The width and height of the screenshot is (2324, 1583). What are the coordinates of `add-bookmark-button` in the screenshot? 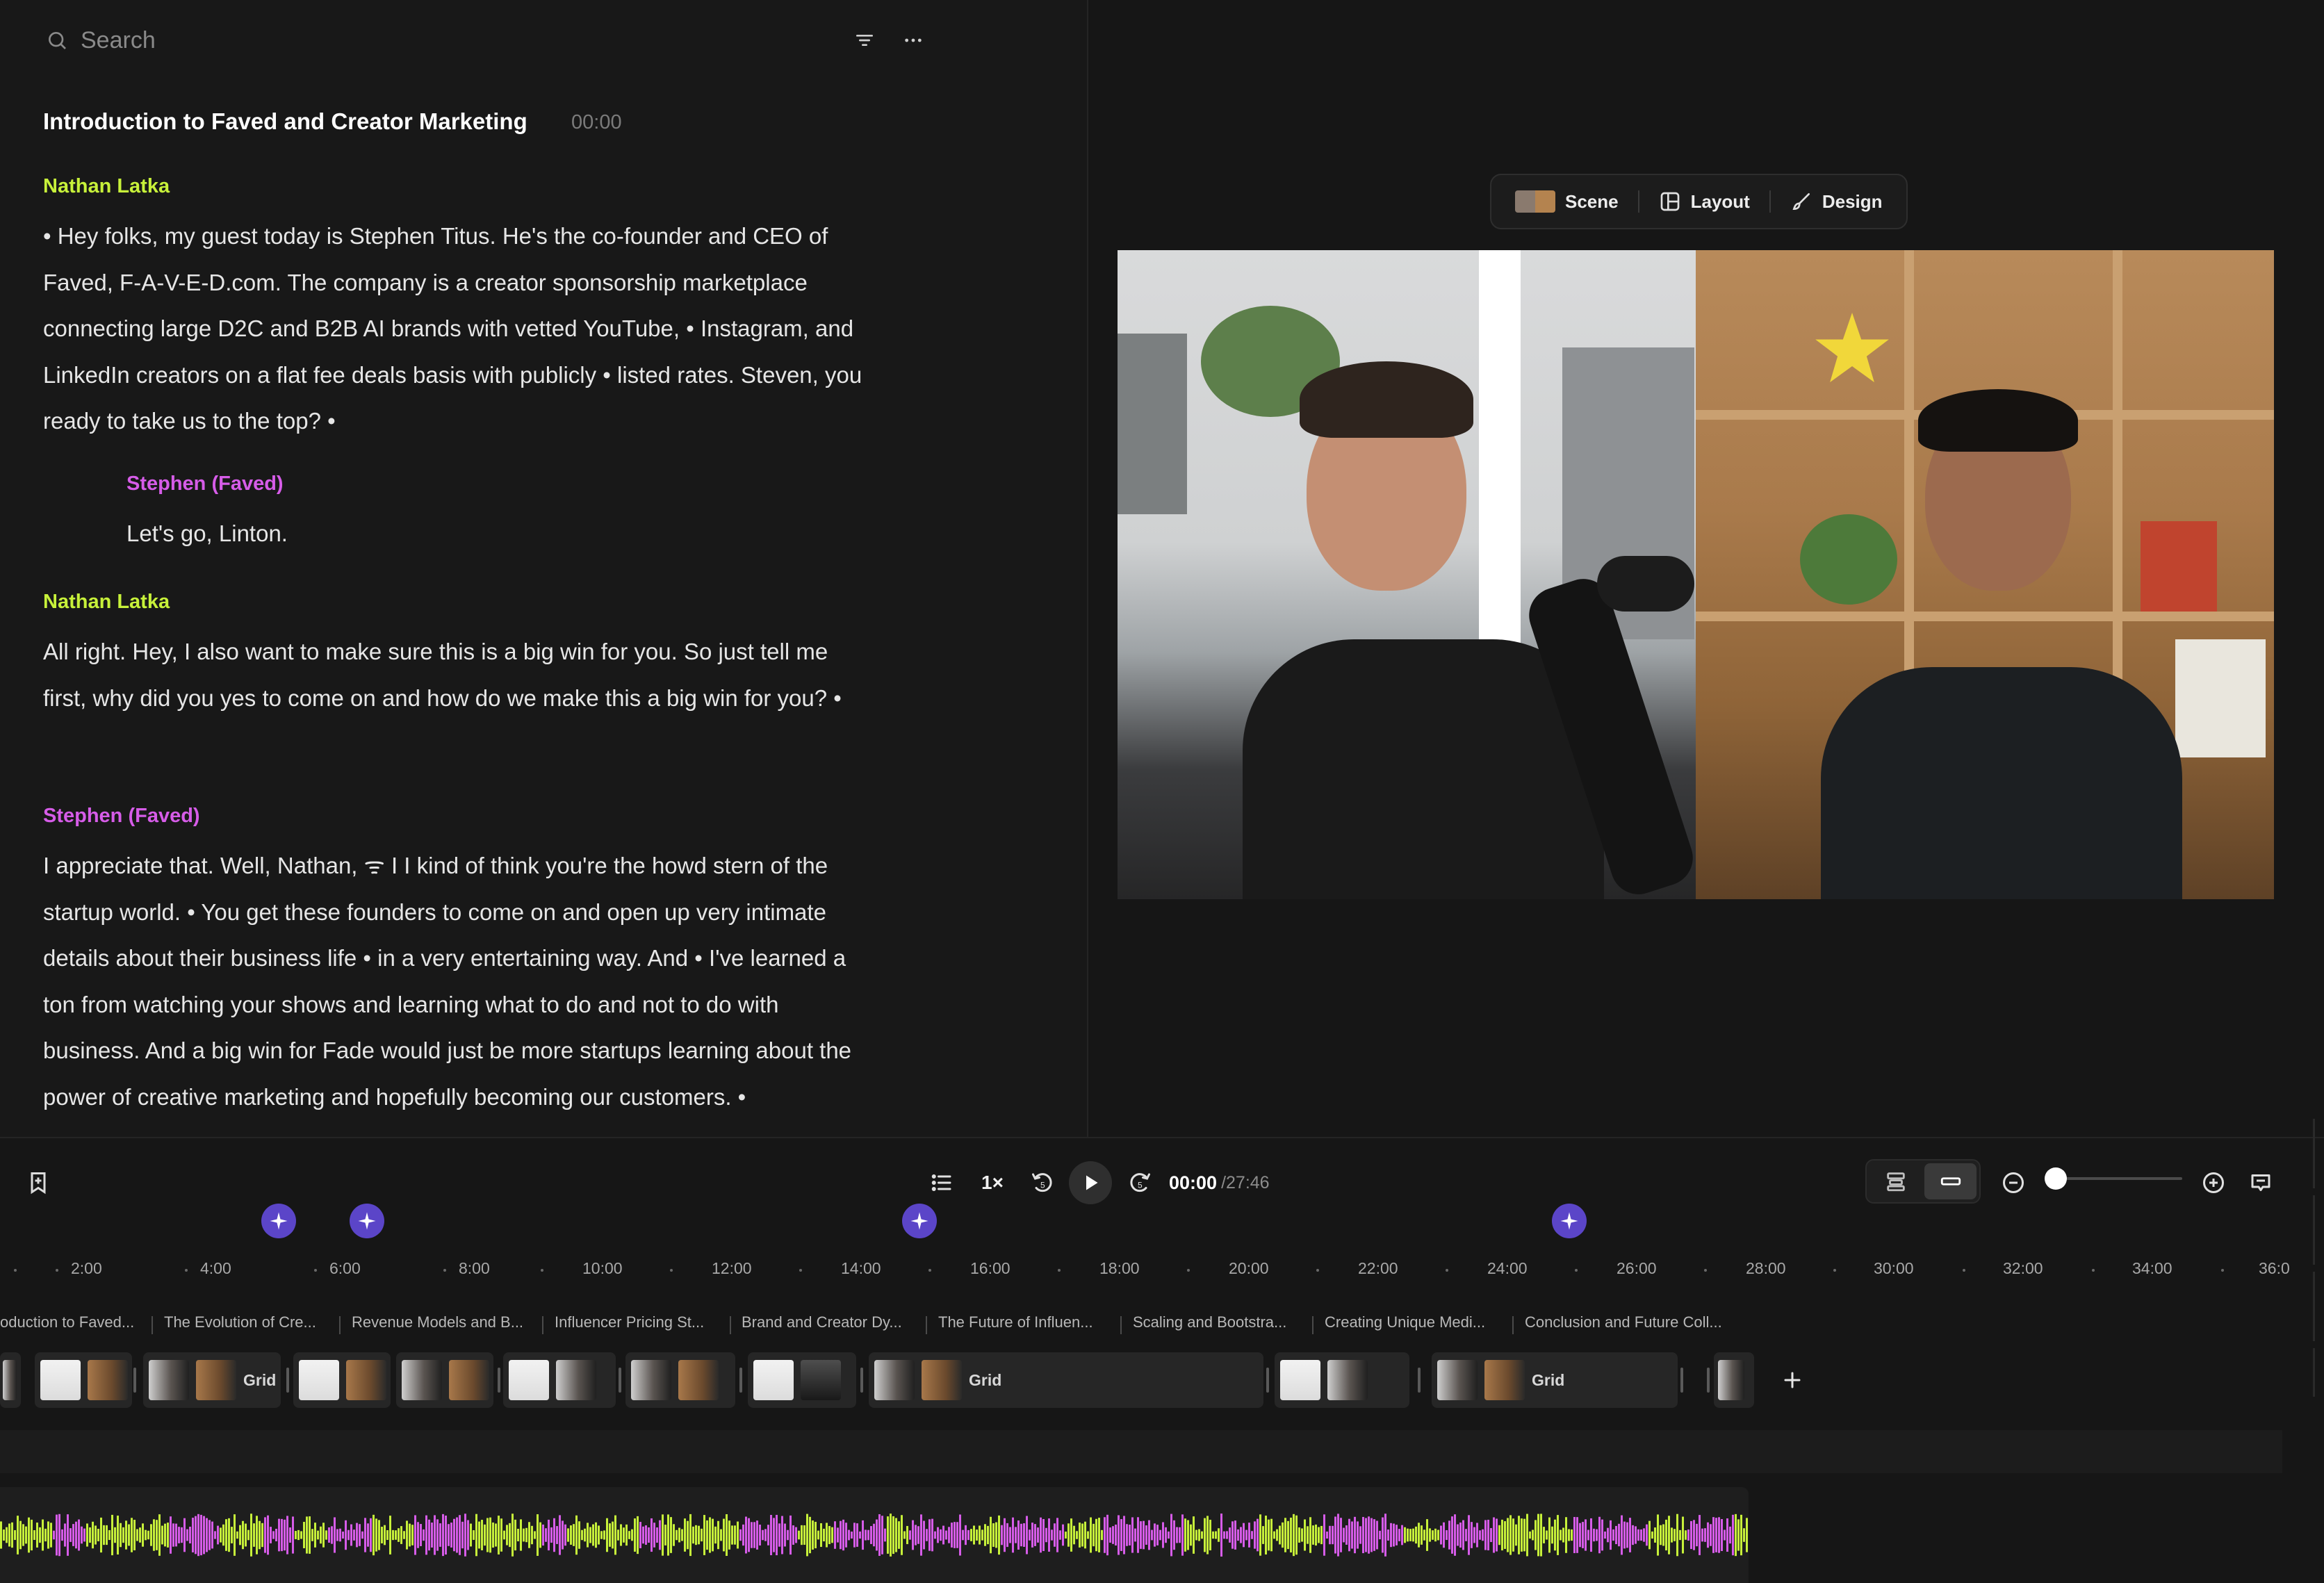 It's located at (38, 1183).